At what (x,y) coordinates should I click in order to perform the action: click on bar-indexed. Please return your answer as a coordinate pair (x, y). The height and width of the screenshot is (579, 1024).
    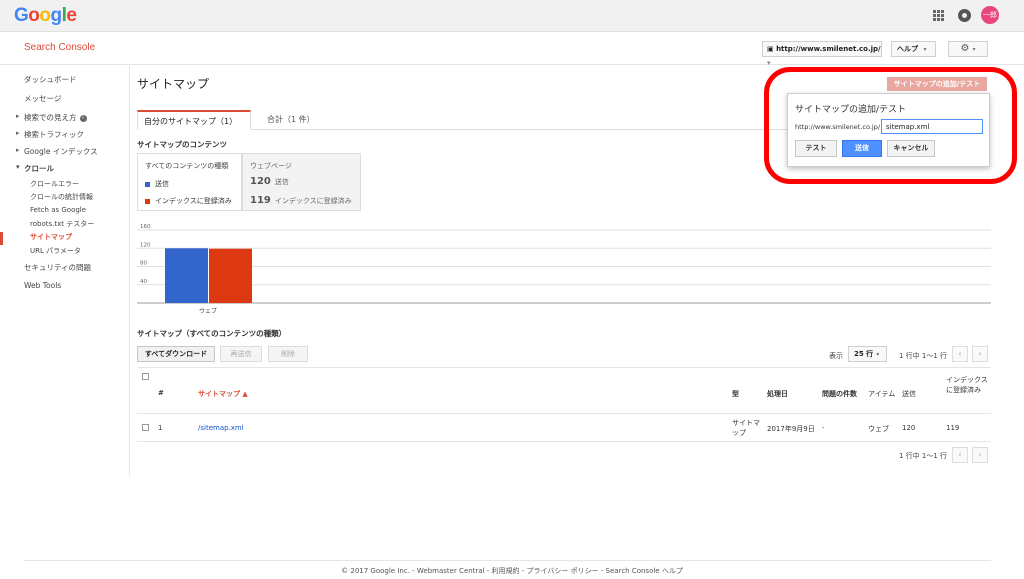
    Looking at the image, I should click on (230, 275).